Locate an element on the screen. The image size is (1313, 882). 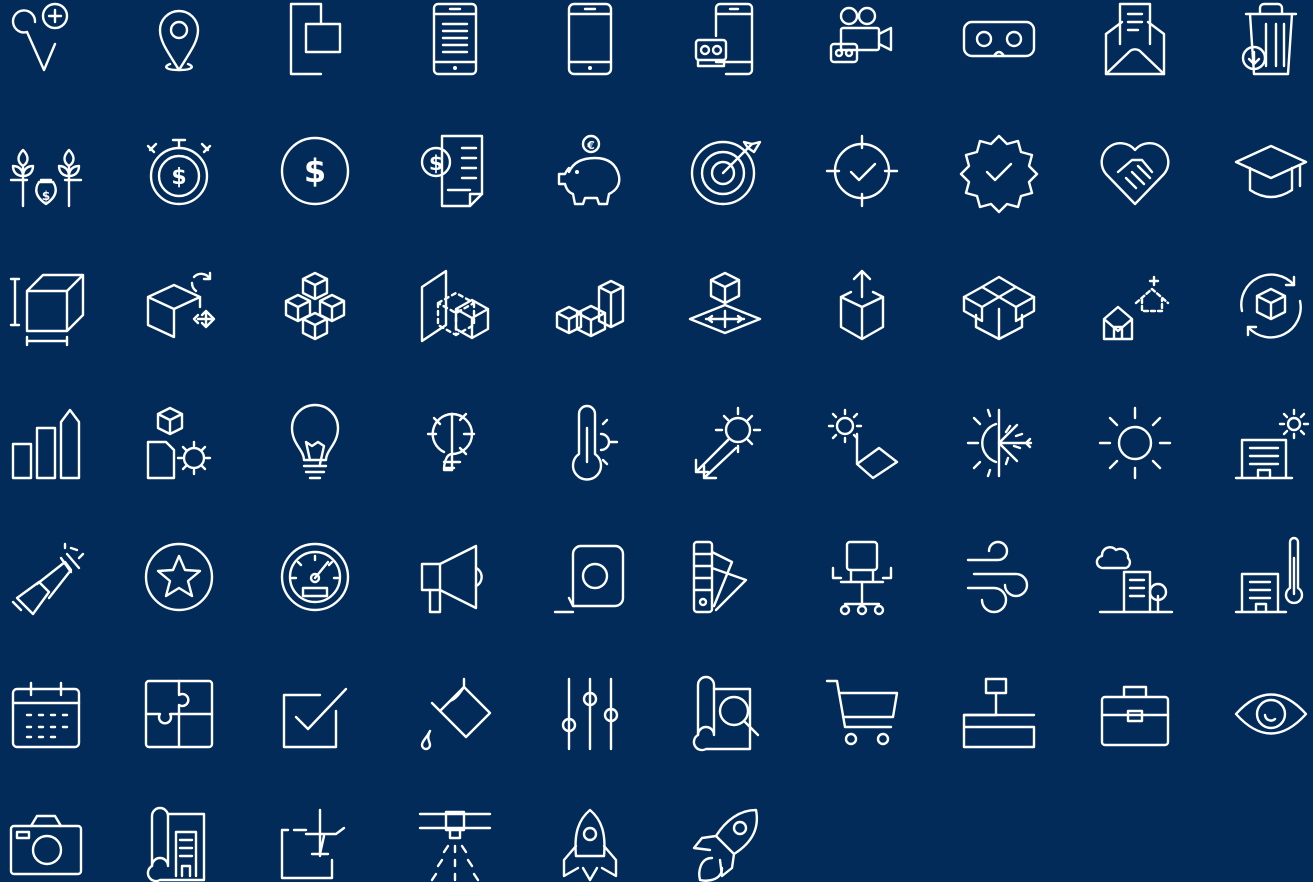
star-circle-icon is located at coordinates (179, 577).